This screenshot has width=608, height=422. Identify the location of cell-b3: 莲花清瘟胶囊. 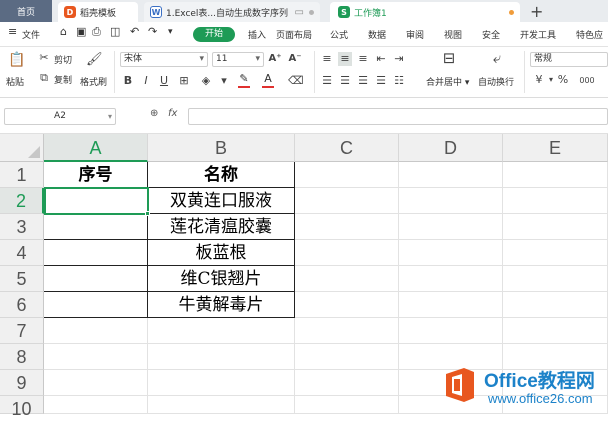
(221, 227).